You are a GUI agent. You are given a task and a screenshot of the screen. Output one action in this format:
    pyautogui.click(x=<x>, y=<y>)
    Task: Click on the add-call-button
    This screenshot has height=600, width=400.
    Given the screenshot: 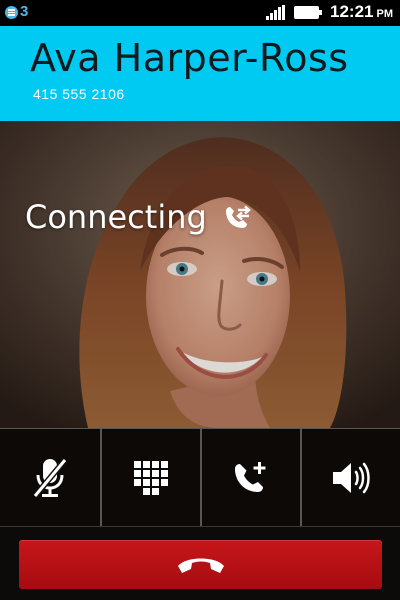 What is the action you would take?
    pyautogui.click(x=250, y=478)
    